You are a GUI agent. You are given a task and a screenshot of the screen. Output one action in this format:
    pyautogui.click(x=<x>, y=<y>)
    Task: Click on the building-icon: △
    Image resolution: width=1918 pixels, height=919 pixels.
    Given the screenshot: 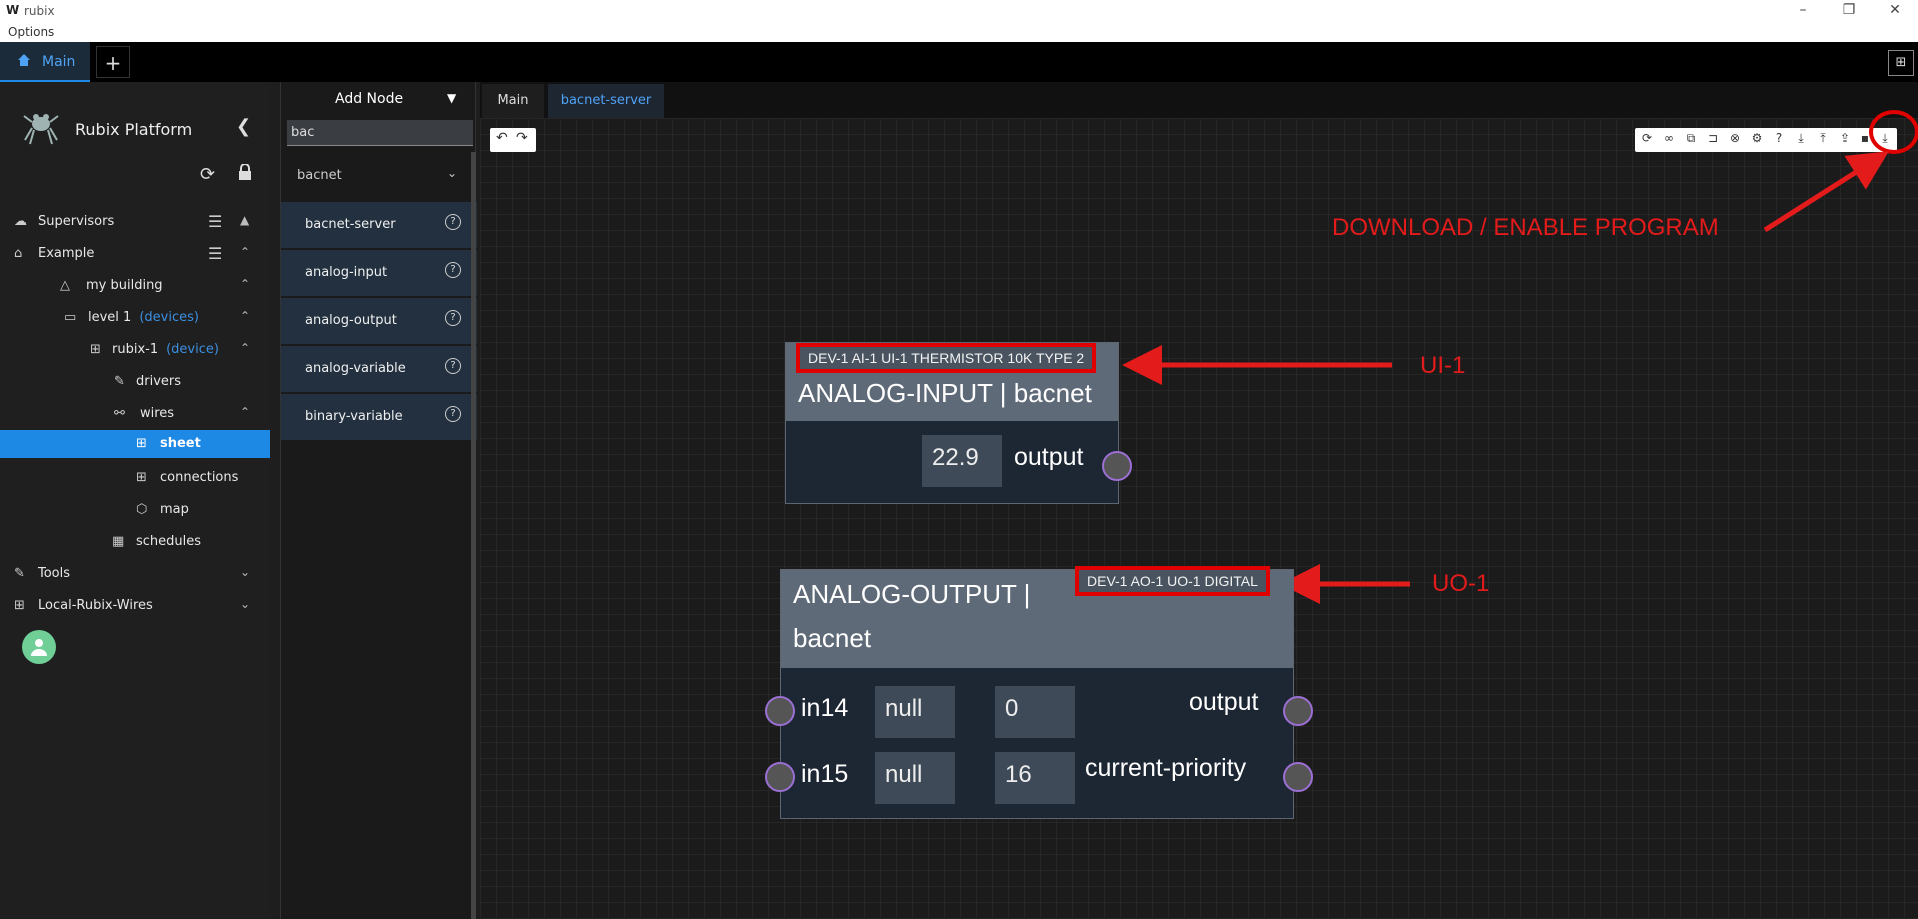 What is the action you would take?
    pyautogui.click(x=65, y=285)
    